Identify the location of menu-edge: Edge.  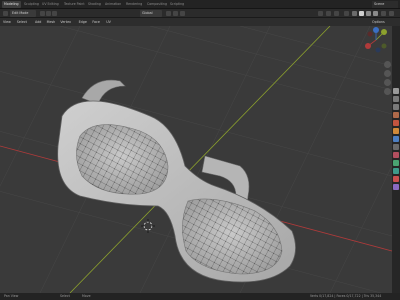
(83, 22).